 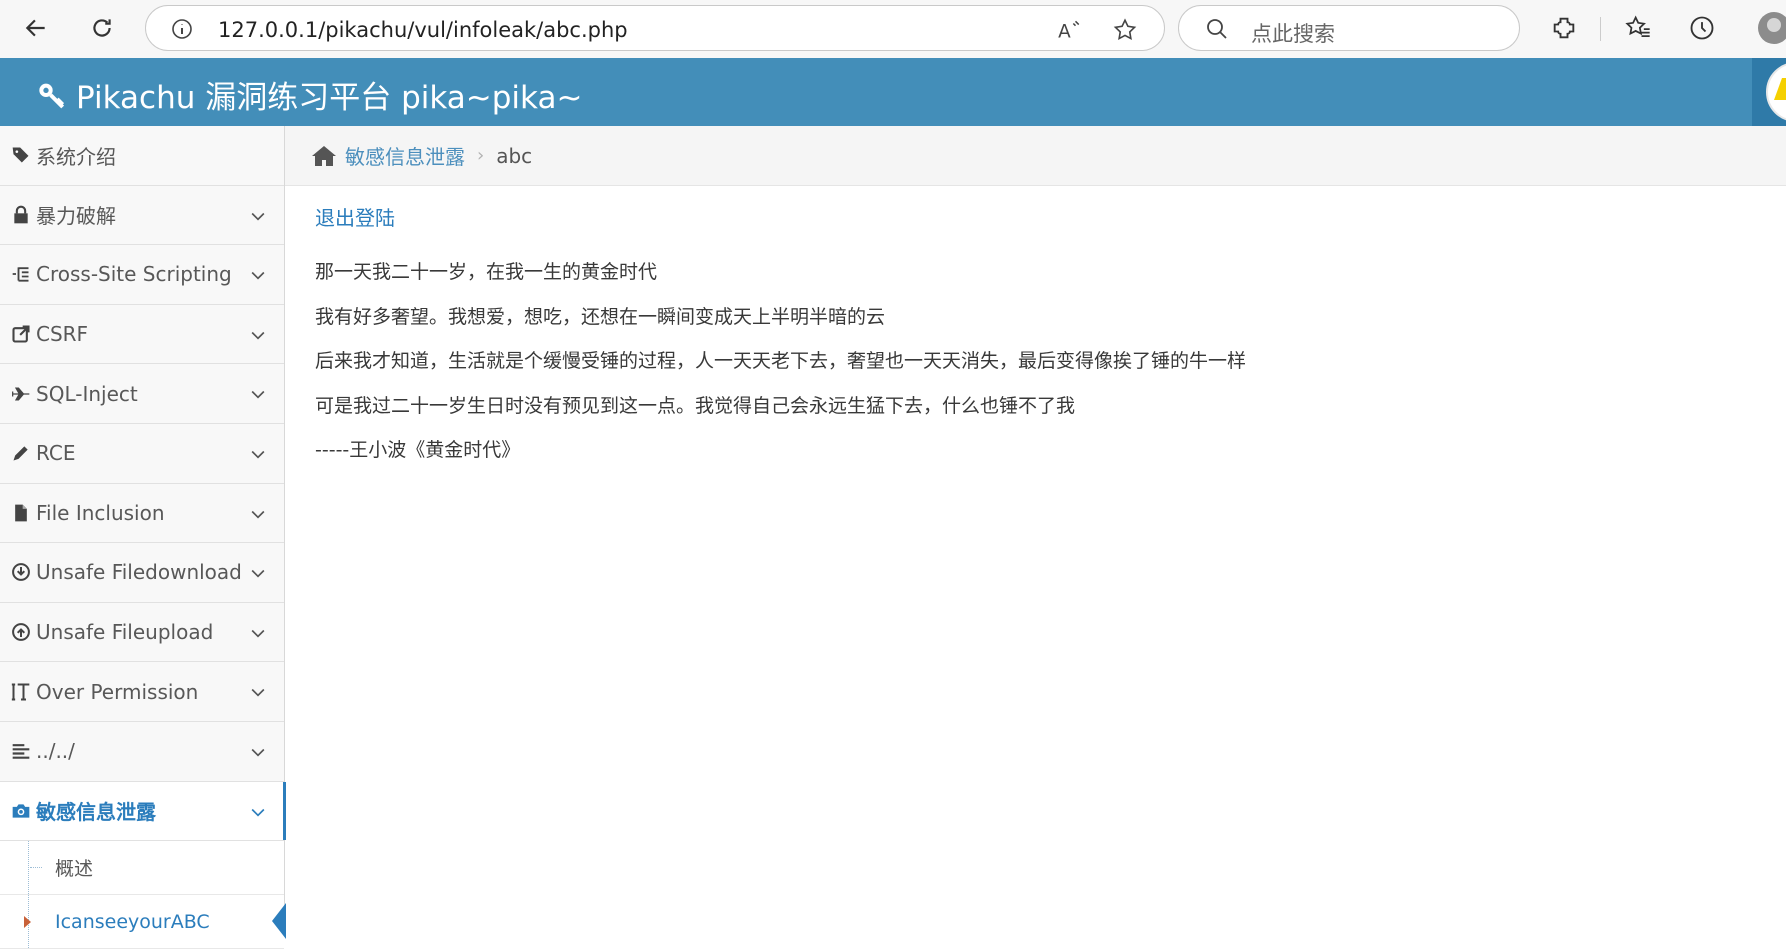 What do you see at coordinates (423, 30) in the screenshot?
I see `url-text: 127.0.0.1/pikachu/vul/infoleak/abc.php` at bounding box center [423, 30].